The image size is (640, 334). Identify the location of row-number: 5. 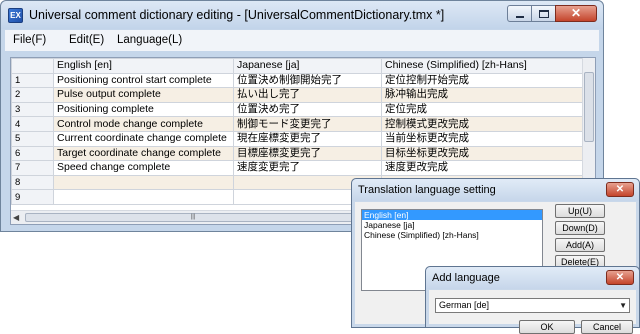
(32, 138).